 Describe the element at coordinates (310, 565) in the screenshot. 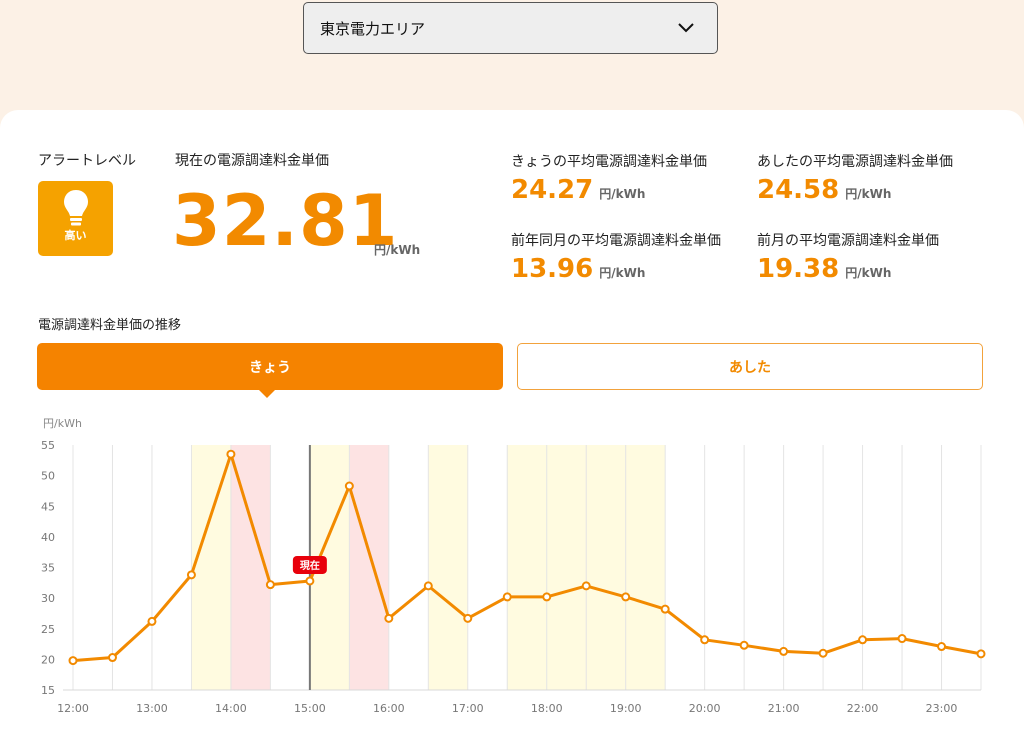

I see `chart-now-label: 現在` at that location.